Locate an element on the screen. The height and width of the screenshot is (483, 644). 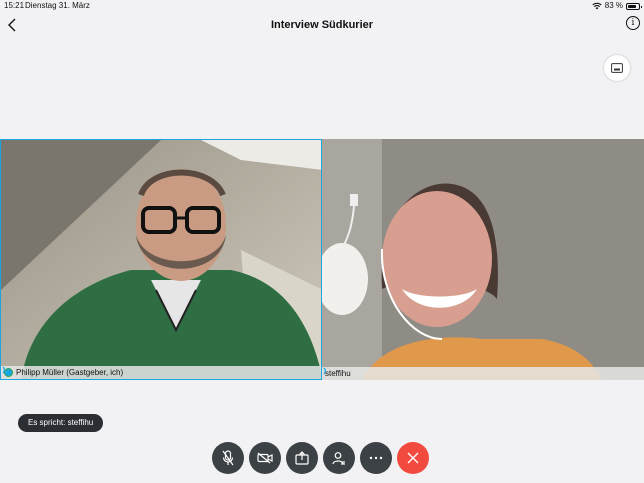
end-call-icon is located at coordinates (413, 458).